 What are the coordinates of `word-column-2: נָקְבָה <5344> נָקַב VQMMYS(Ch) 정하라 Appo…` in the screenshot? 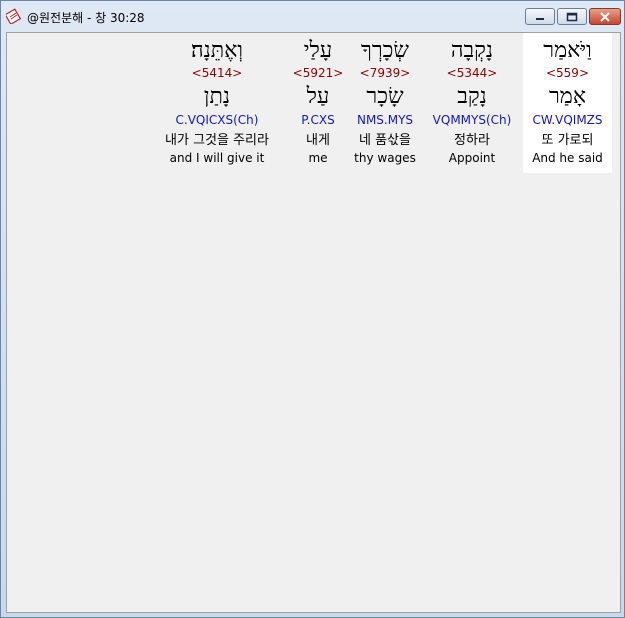 It's located at (472, 103).